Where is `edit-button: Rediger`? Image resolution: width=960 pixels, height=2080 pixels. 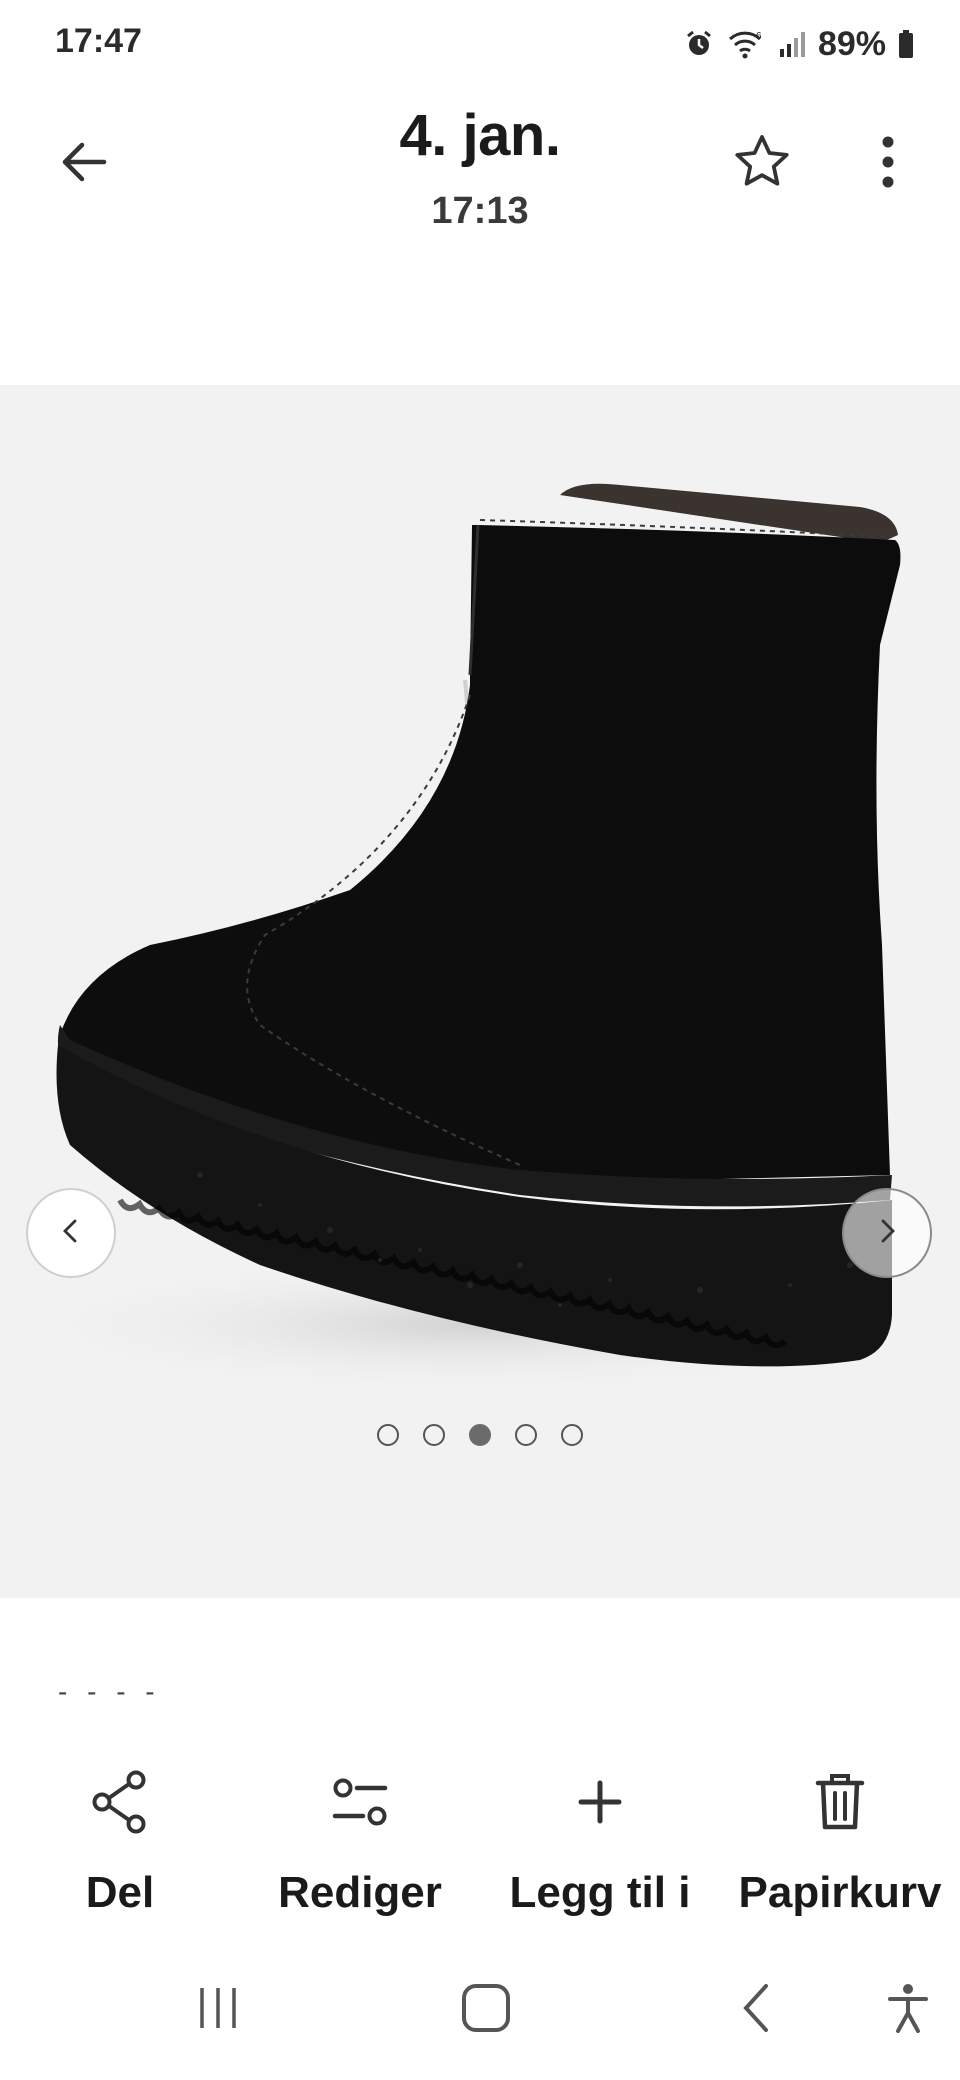 edit-button: Rediger is located at coordinates (360, 1840).